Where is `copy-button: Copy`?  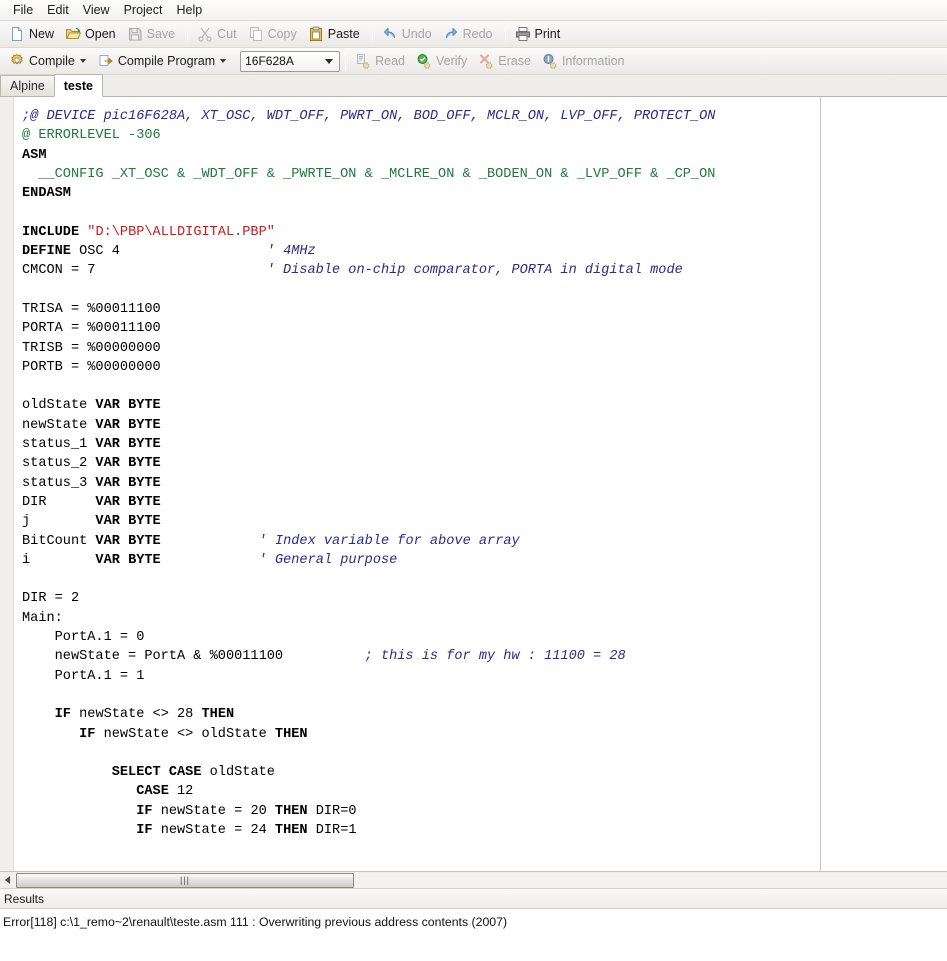
copy-button: Copy is located at coordinates (274, 34).